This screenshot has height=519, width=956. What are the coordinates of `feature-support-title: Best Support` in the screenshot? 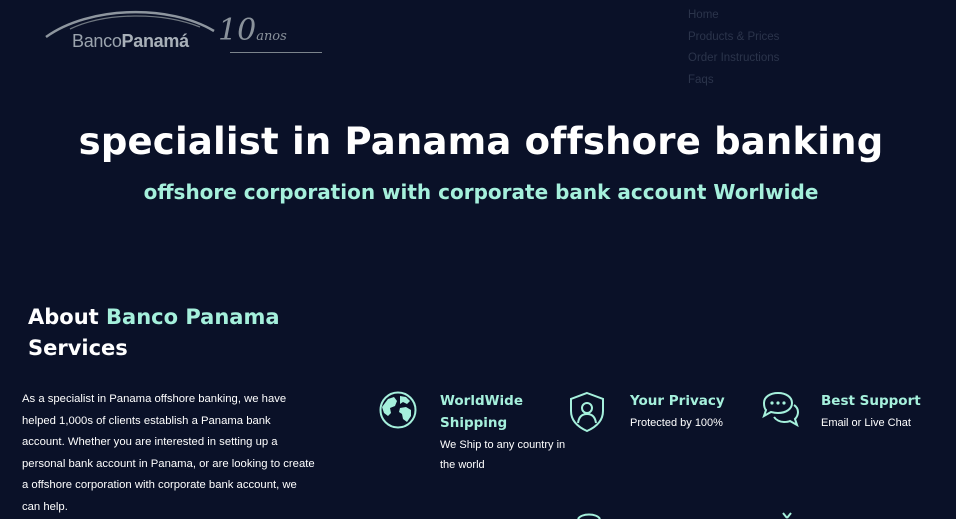 It's located at (871, 401).